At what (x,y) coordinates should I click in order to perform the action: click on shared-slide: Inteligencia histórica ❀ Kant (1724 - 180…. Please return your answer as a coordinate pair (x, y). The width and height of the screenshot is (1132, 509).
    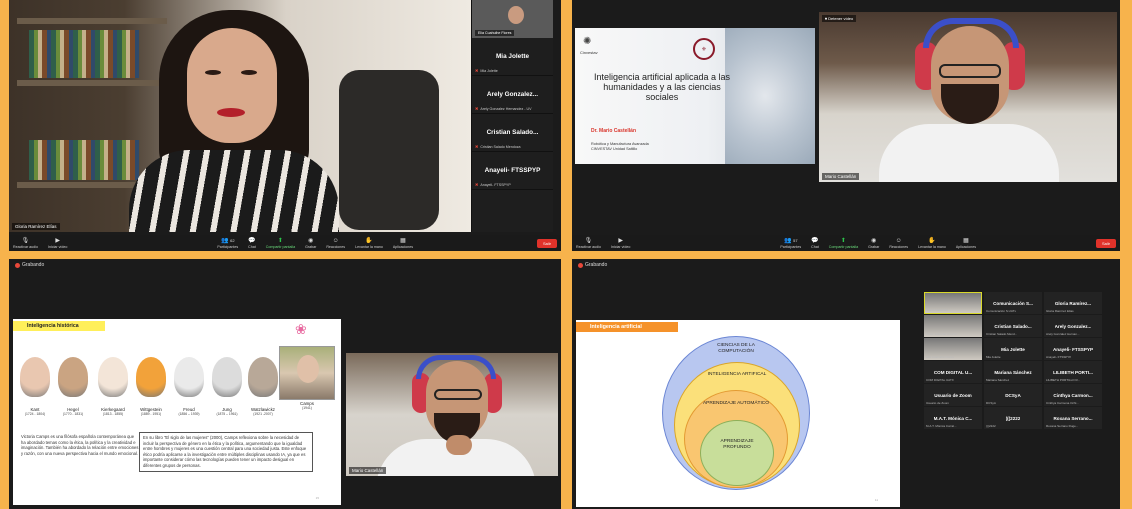
    Looking at the image, I should click on (177, 412).